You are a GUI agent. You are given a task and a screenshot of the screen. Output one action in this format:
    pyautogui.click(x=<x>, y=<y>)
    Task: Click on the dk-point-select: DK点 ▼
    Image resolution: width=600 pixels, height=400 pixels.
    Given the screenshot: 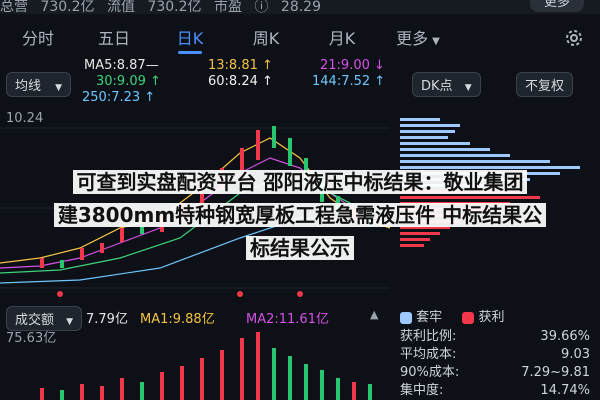 What is the action you would take?
    pyautogui.click(x=446, y=84)
    